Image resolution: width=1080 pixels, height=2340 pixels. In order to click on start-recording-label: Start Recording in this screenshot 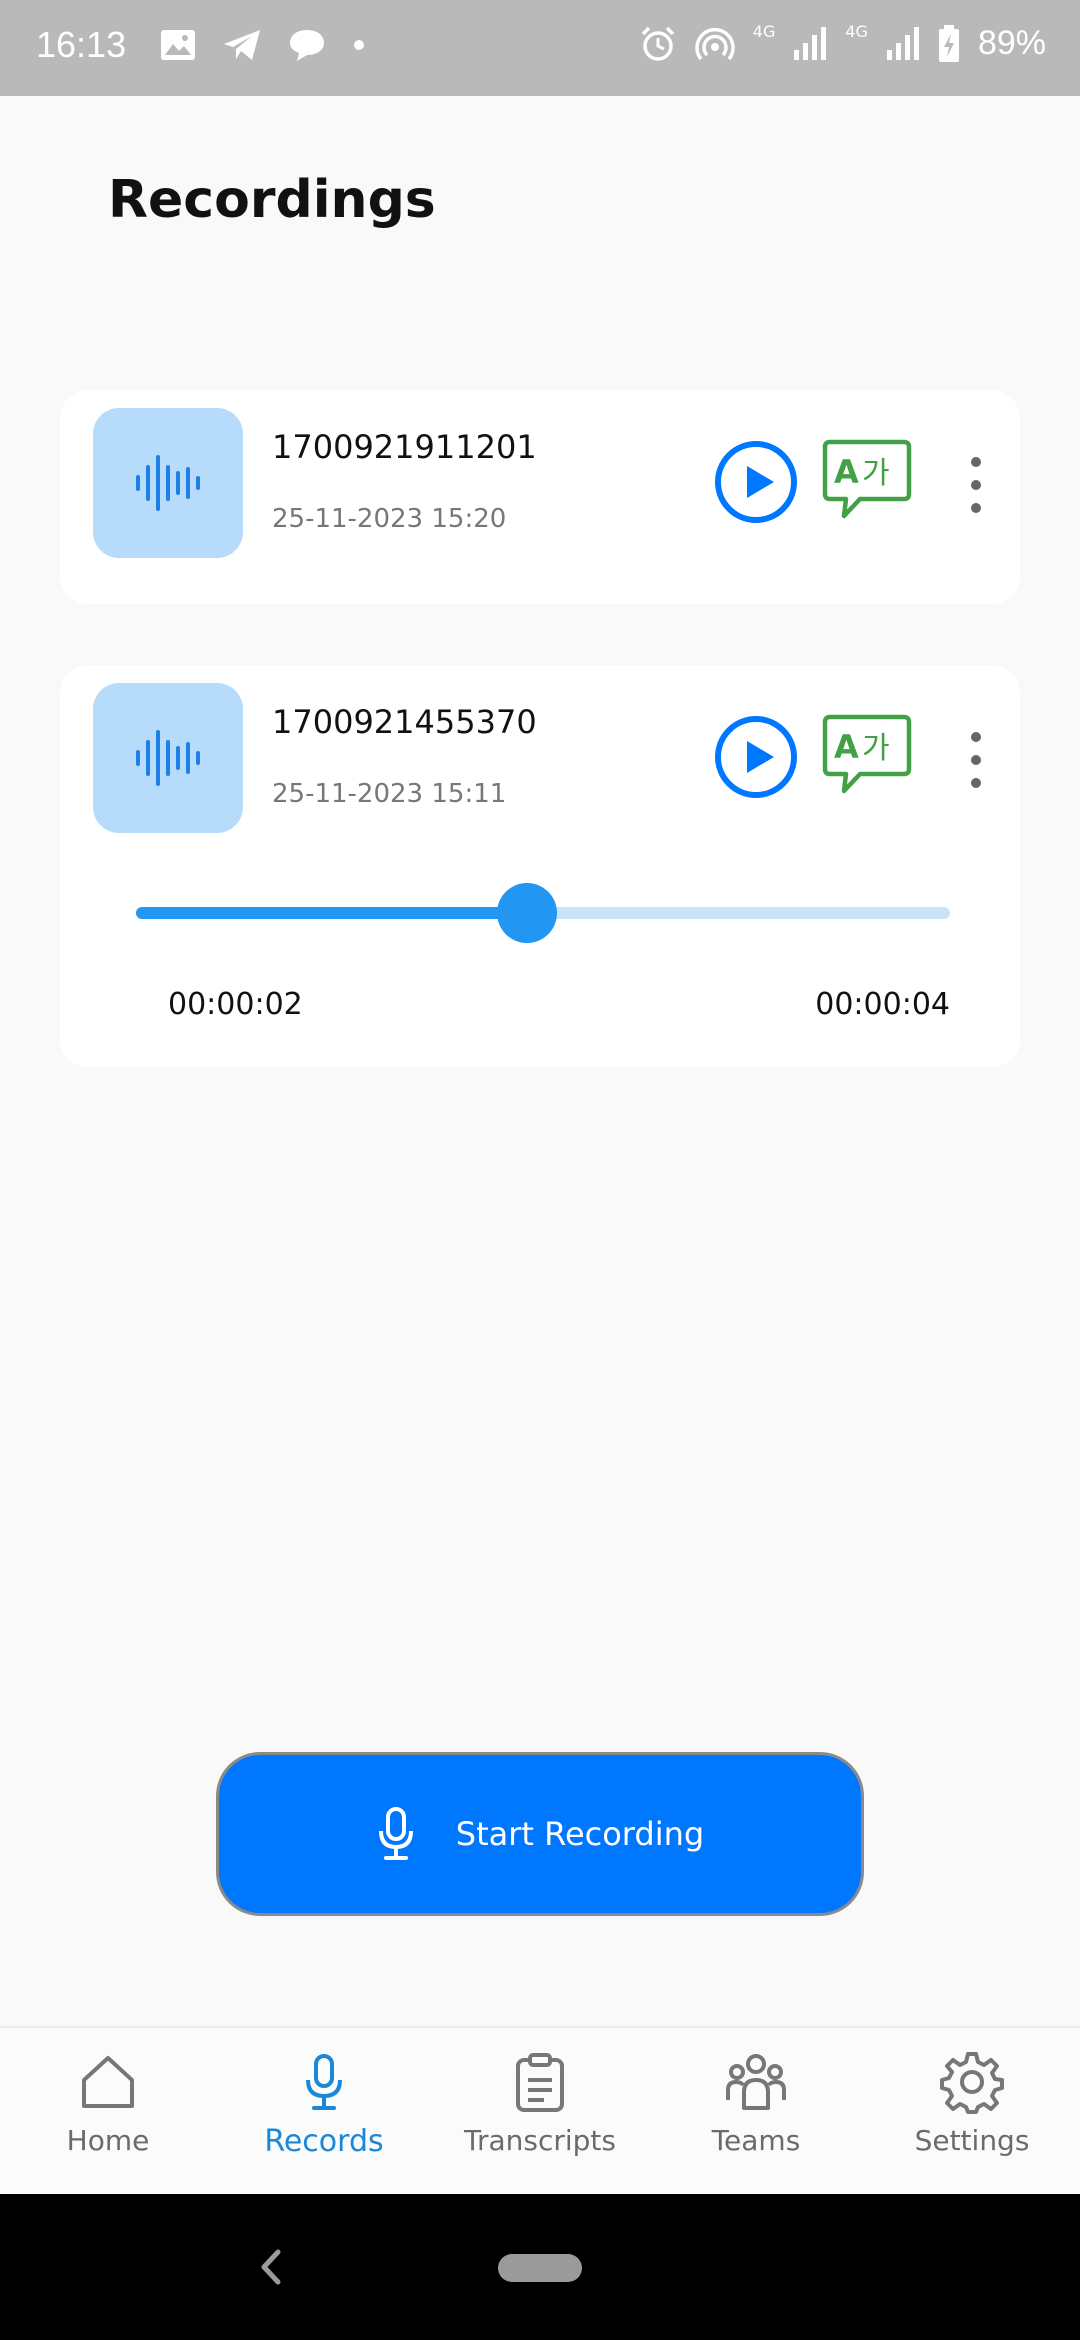, I will do `click(580, 1834)`.